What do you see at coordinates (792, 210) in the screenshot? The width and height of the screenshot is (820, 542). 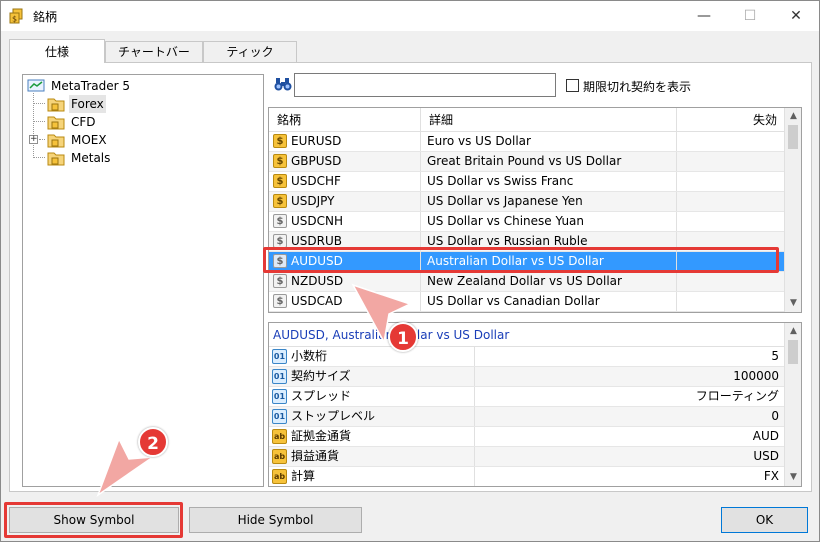 I see `symbols-scrollbar: ▲ ▼` at bounding box center [792, 210].